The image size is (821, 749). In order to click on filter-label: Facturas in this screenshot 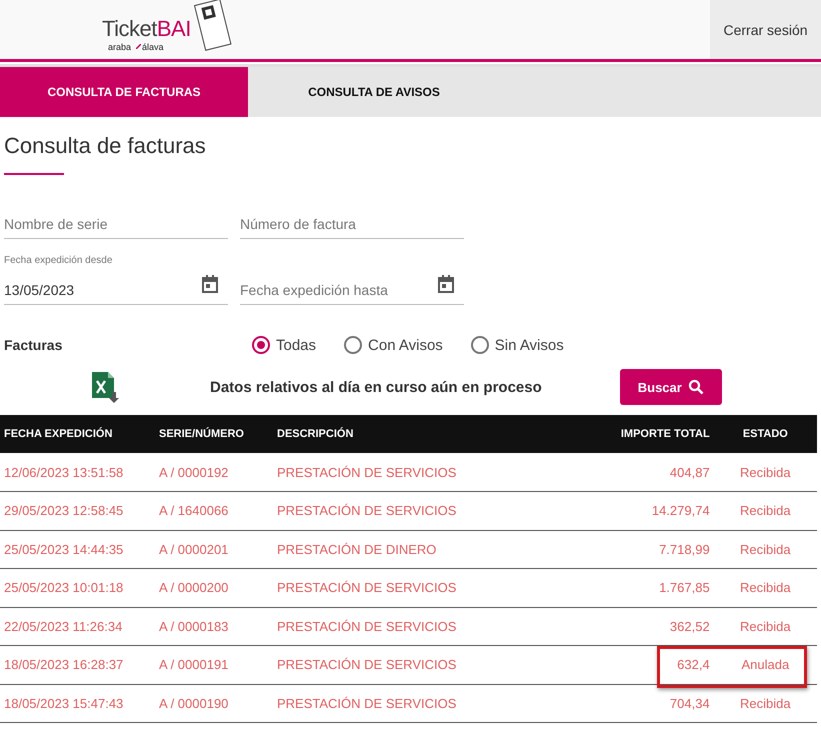, I will do `click(34, 345)`.